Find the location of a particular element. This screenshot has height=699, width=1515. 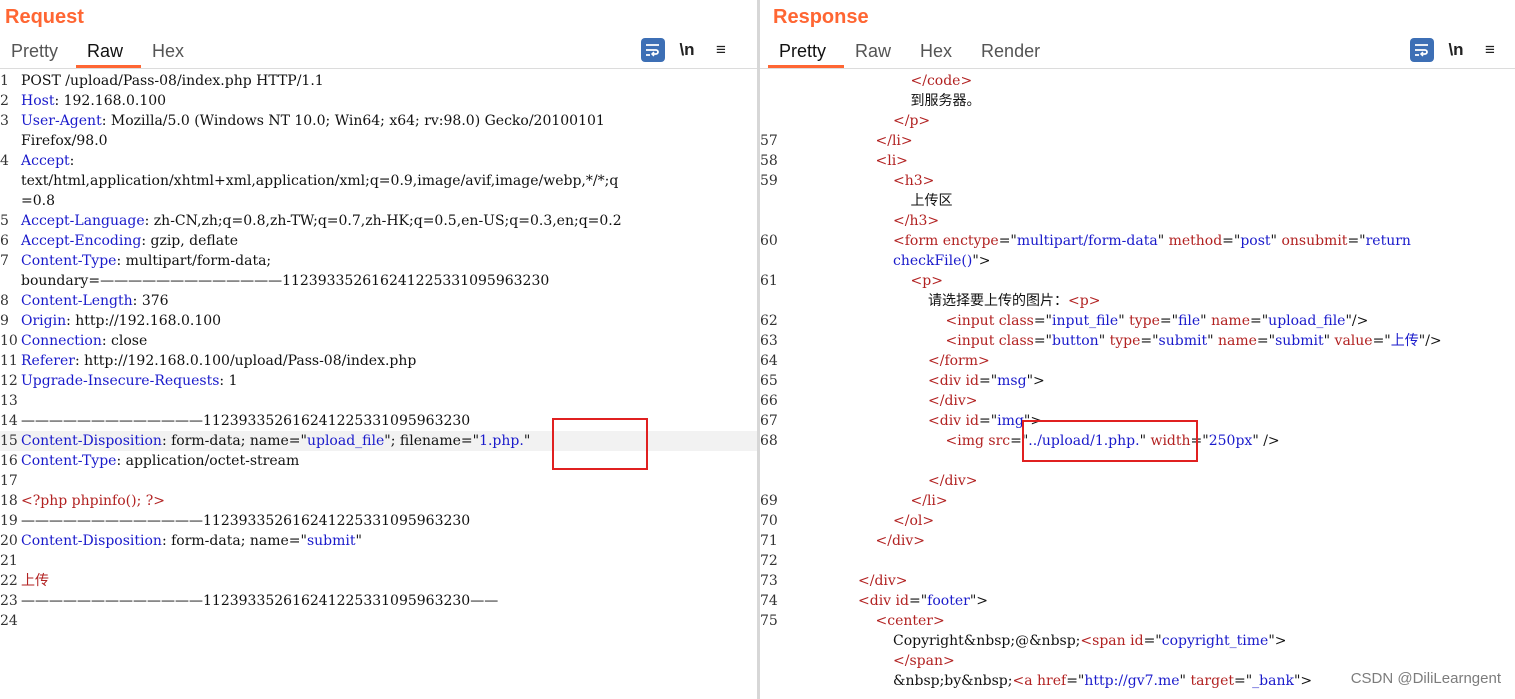

code-token: file is located at coordinates (1189, 321).